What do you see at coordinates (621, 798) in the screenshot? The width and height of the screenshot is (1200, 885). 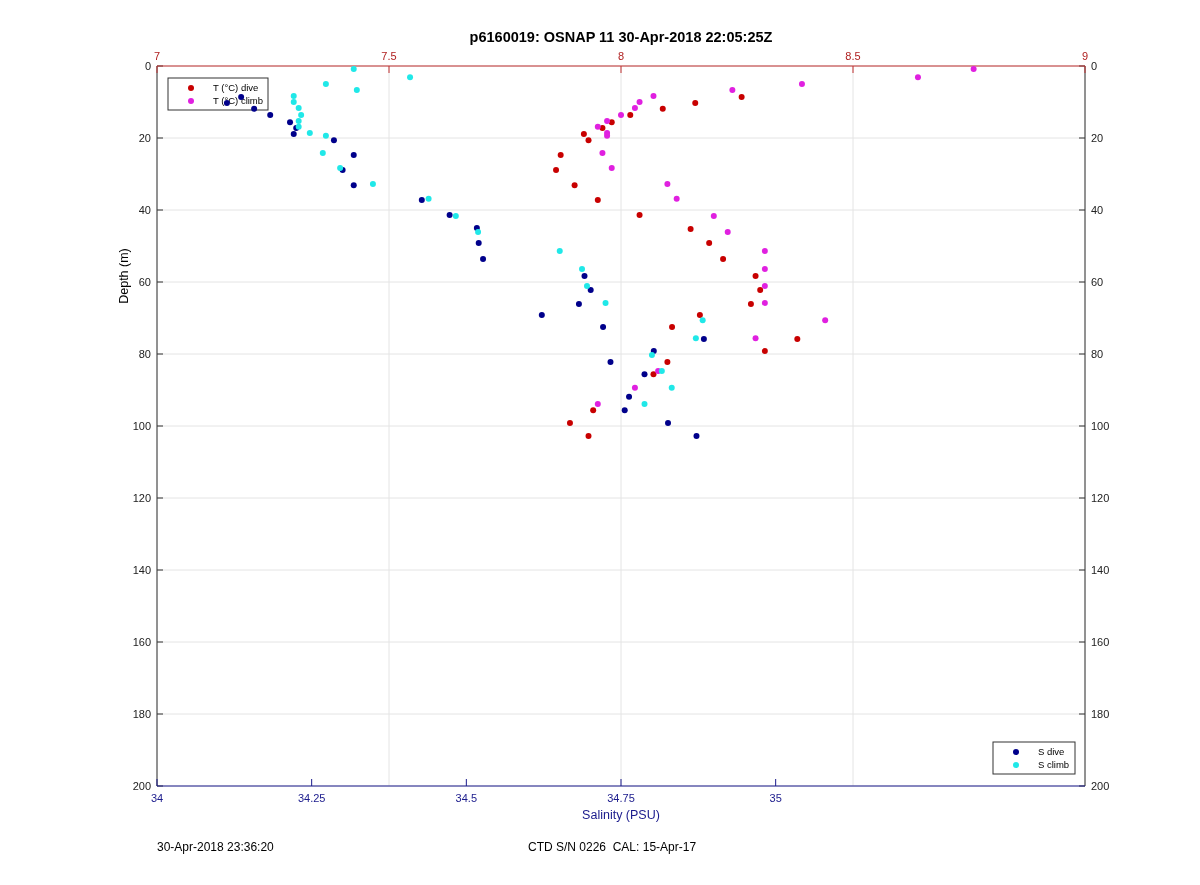 I see `tick-label: 34.75` at bounding box center [621, 798].